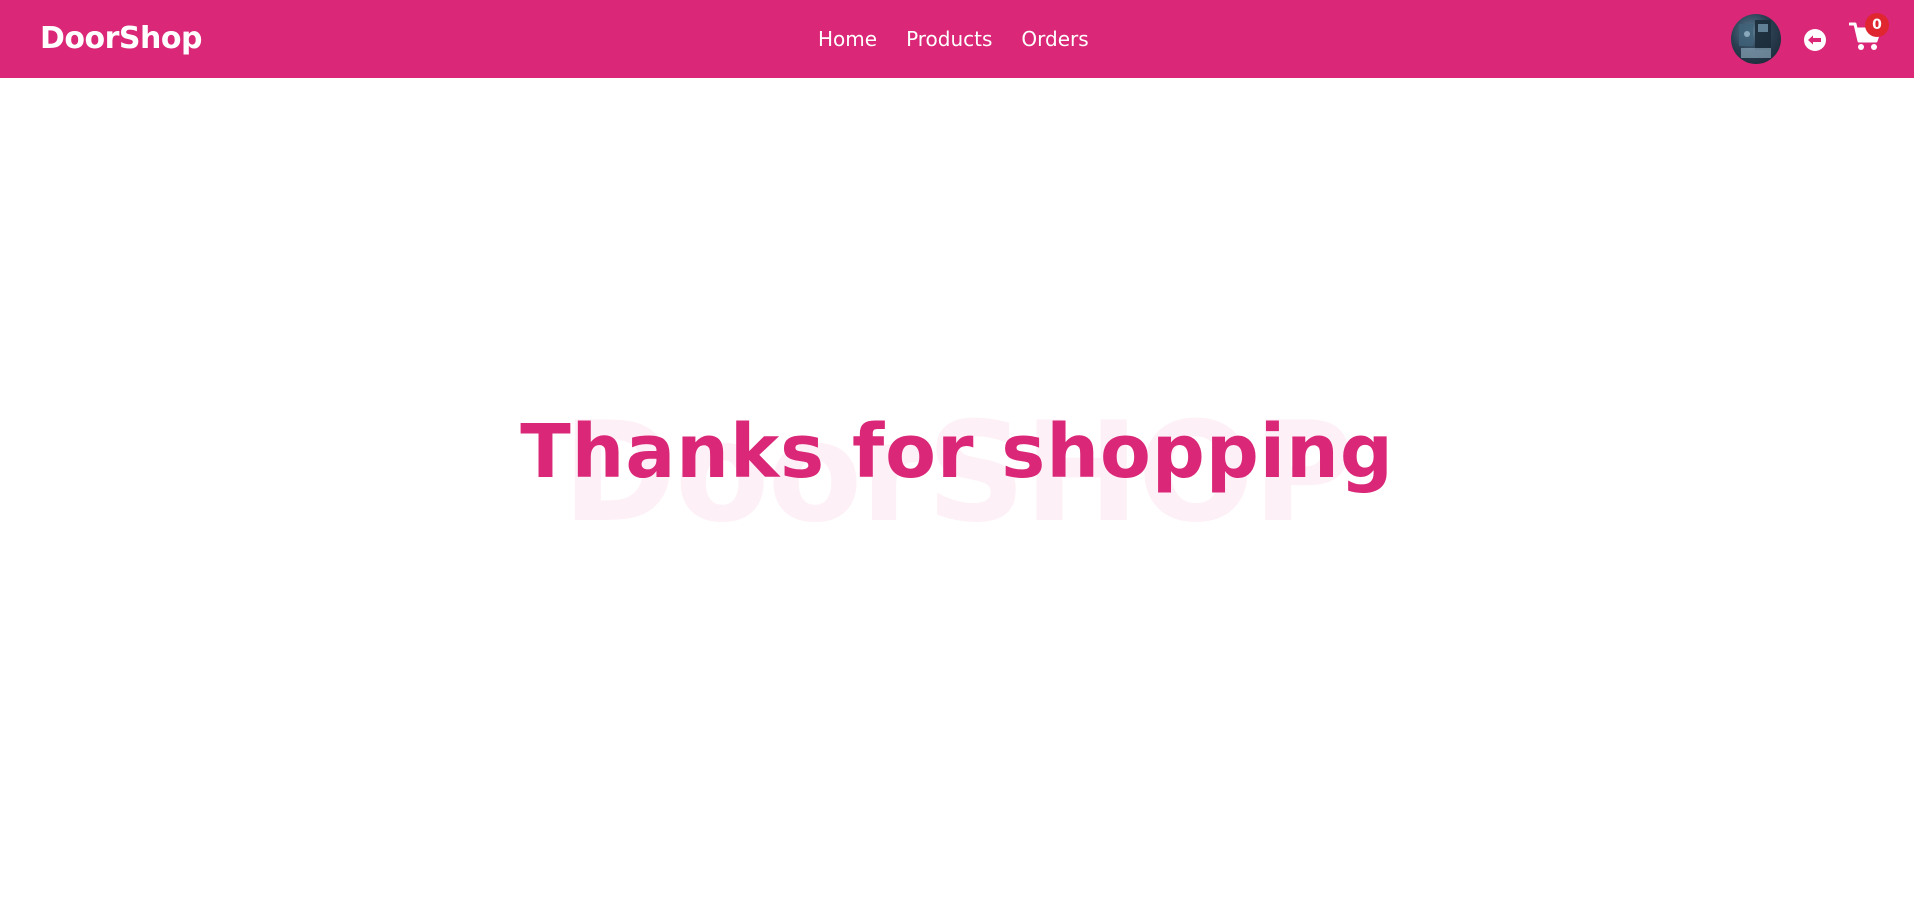 This screenshot has width=1914, height=904. I want to click on avatar-image, so click(1755, 39).